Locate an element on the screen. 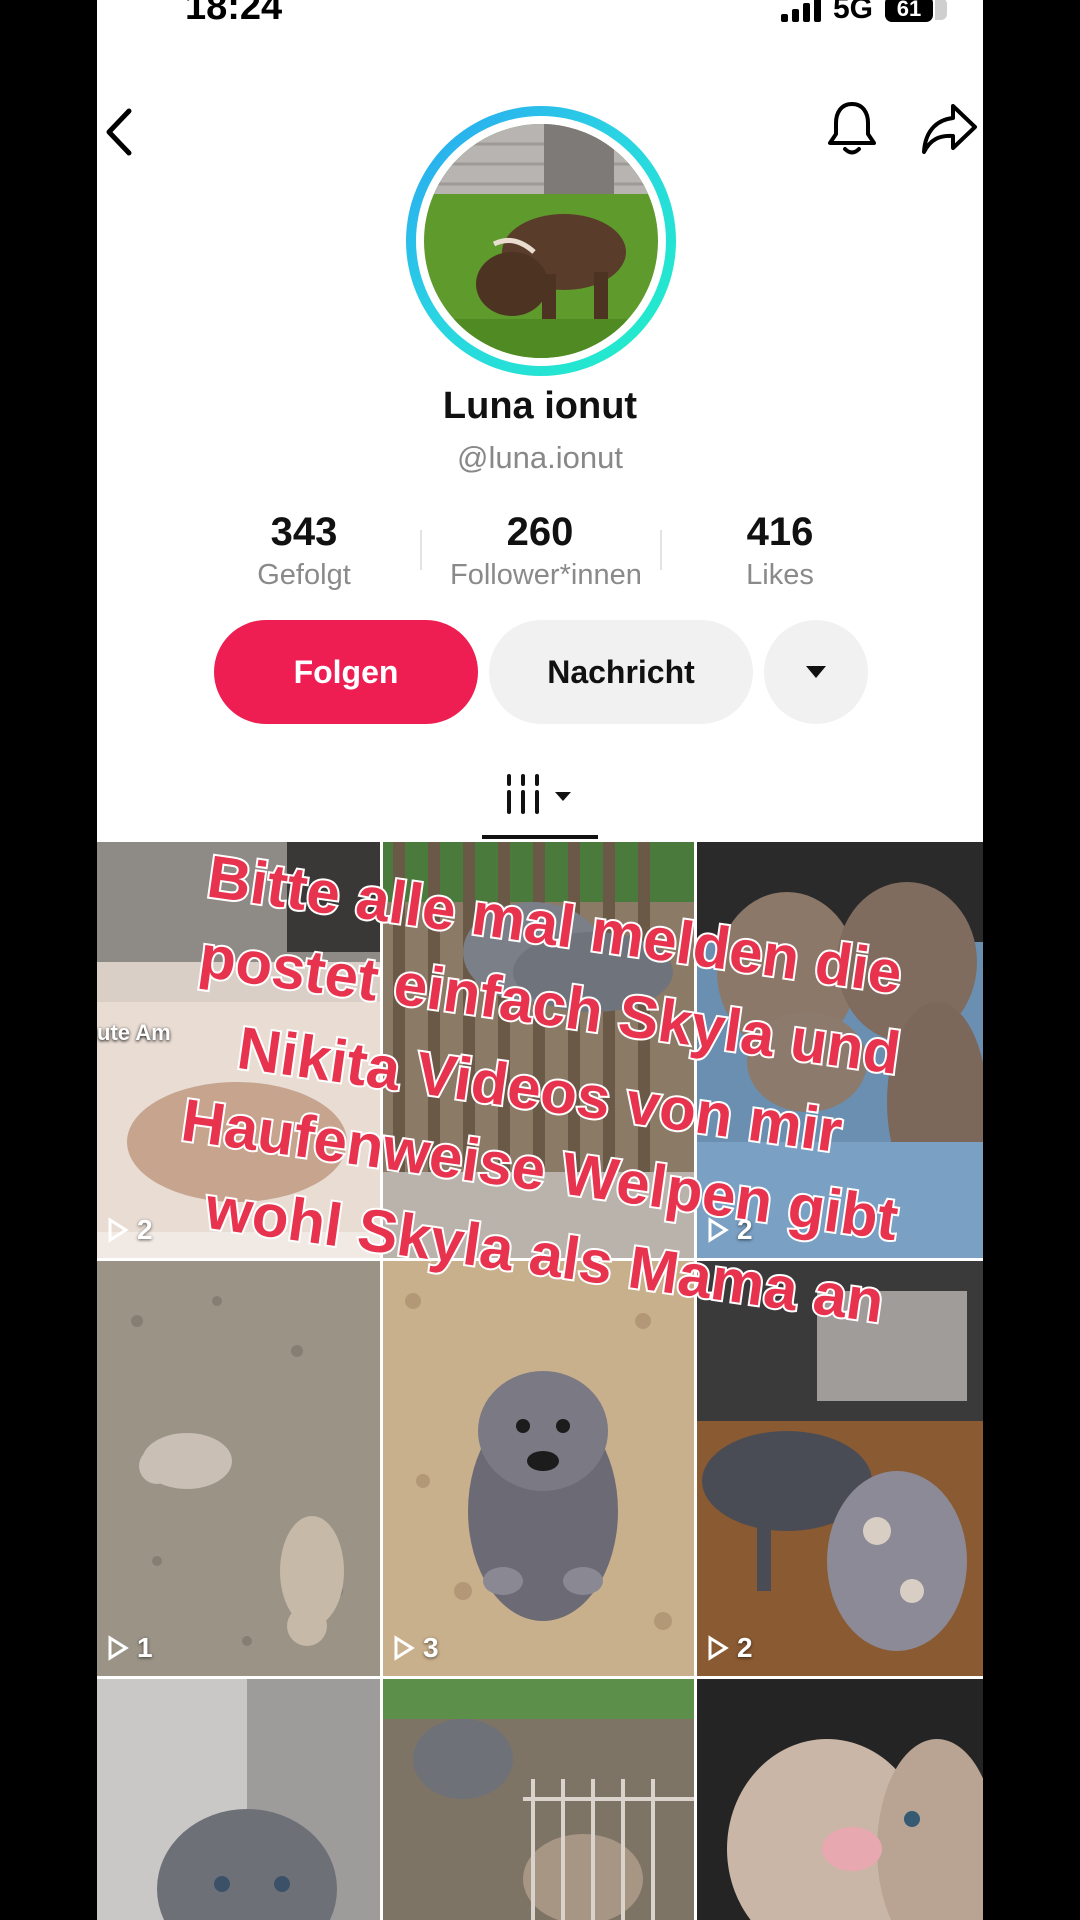 Image resolution: width=1080 pixels, height=1920 pixels. caret-down-icon is located at coordinates (816, 672).